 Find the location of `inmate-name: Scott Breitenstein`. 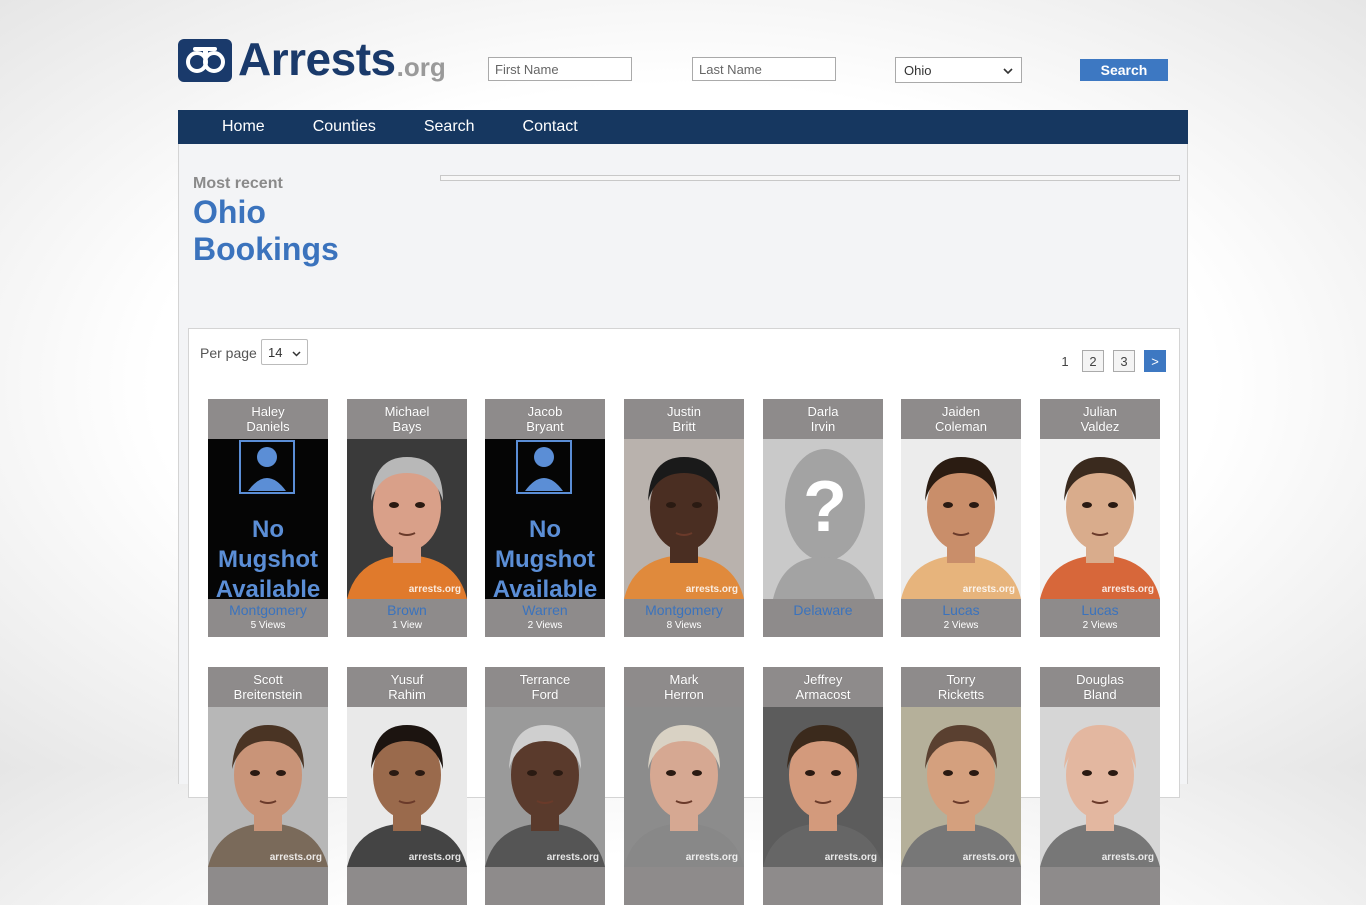

inmate-name: Scott Breitenstein is located at coordinates (268, 687).